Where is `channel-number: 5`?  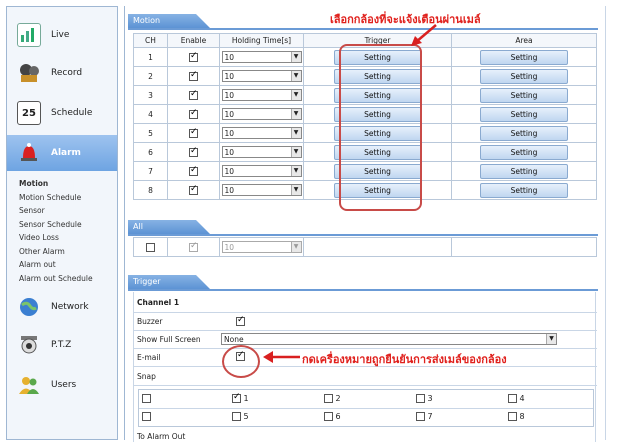 channel-number: 5 is located at coordinates (150, 133).